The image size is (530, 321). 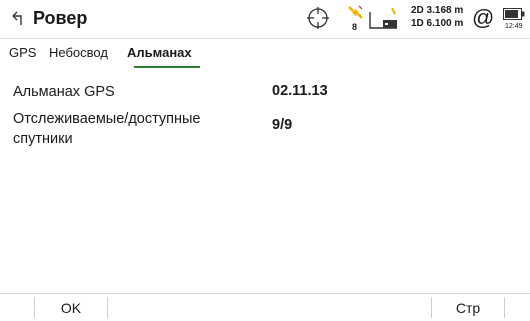 I want to click on precision-1d: 1D 6.100 m, so click(x=437, y=23).